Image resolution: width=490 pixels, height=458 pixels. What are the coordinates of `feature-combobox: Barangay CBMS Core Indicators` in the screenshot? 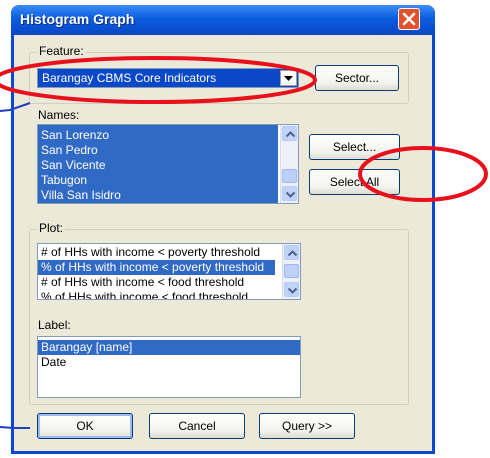 It's located at (168, 78).